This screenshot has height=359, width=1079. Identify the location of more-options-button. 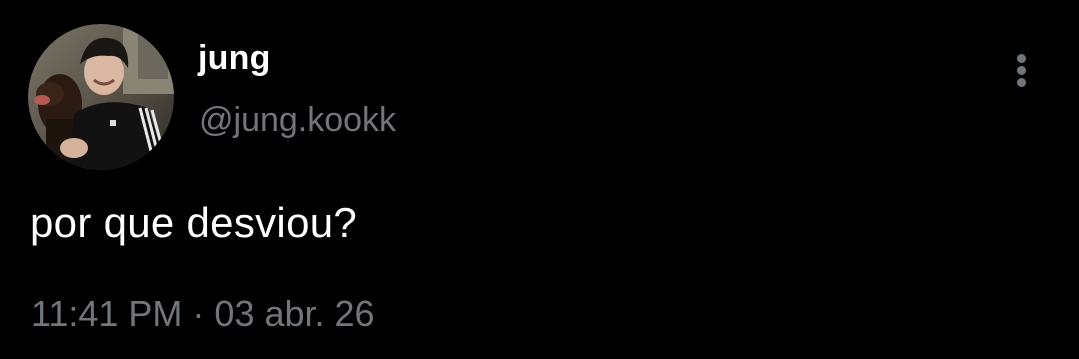
(1022, 70).